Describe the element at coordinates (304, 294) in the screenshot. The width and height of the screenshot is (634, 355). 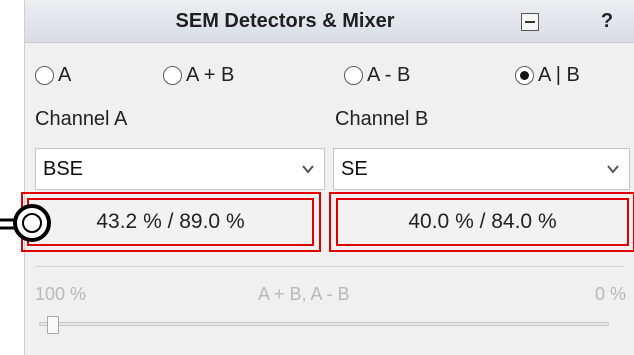
I see `mixer-scale-mid: A + B, A - B` at that location.